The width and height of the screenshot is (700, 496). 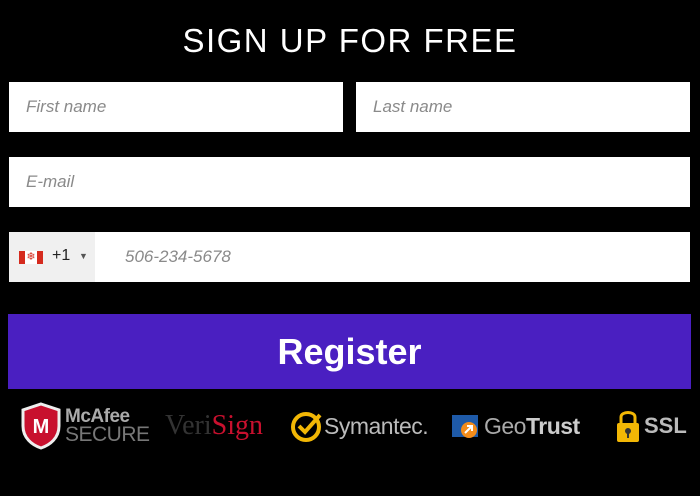 I want to click on mcafee-line2: SECURE, so click(x=107, y=434).